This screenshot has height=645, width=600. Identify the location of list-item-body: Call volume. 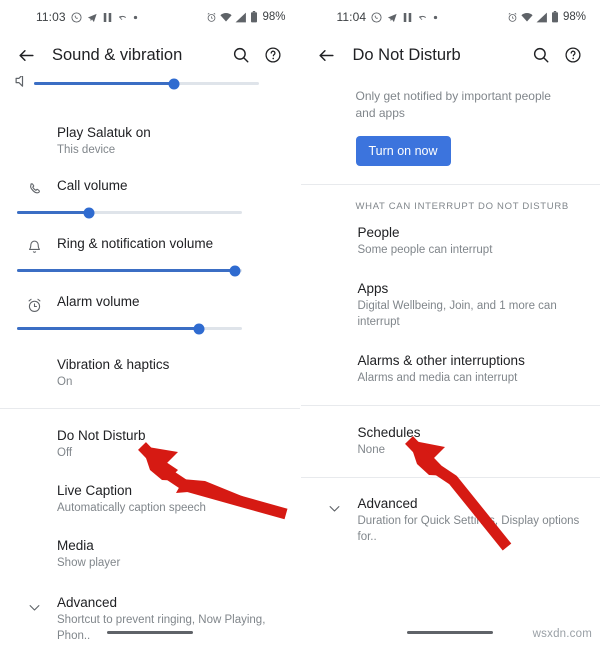
(170, 185).